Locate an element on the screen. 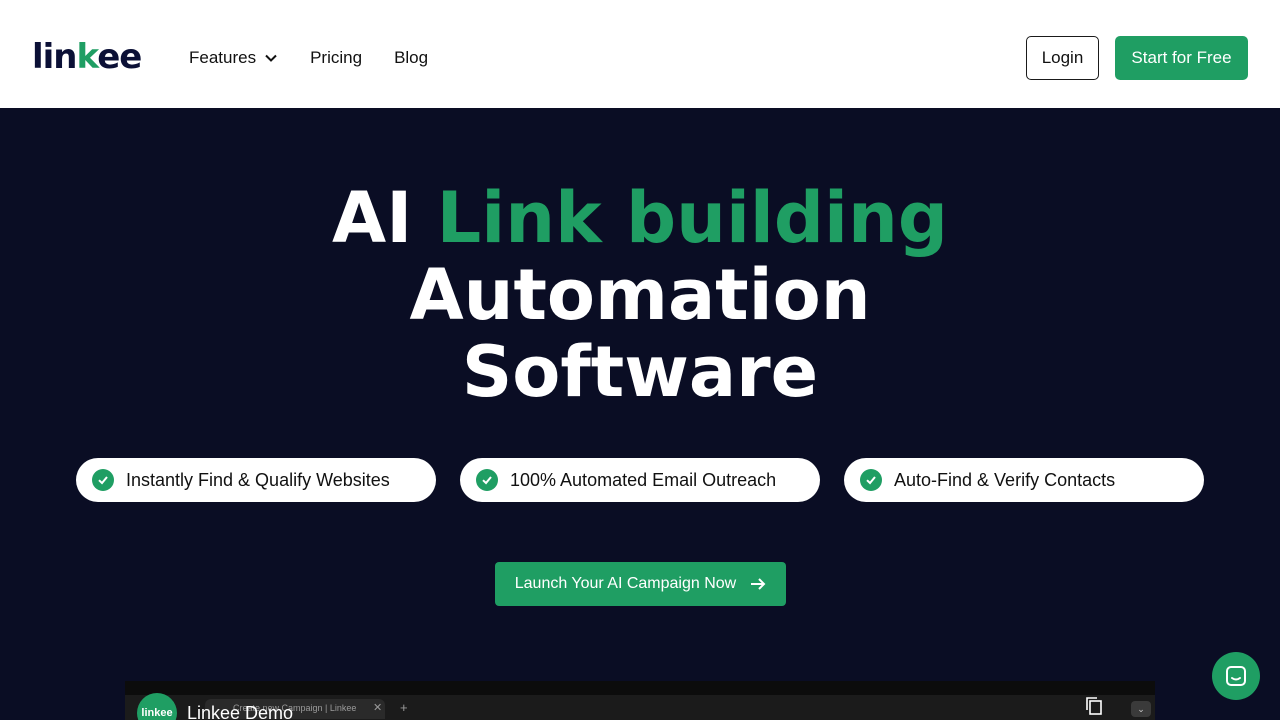  video-tab-add-icon: + is located at coordinates (404, 707).